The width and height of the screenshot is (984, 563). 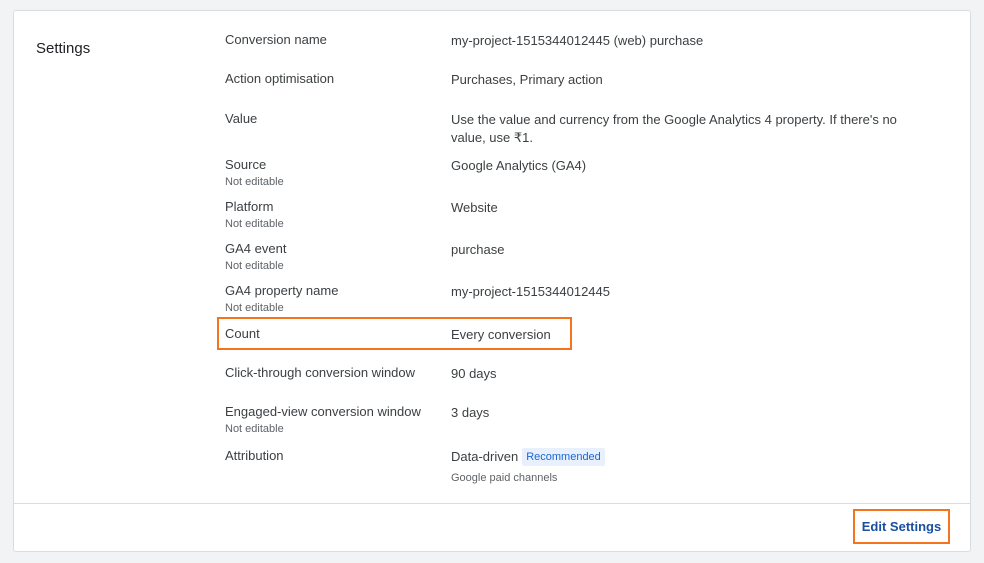 I want to click on edit-settings-button: Edit Settings, so click(x=901, y=526).